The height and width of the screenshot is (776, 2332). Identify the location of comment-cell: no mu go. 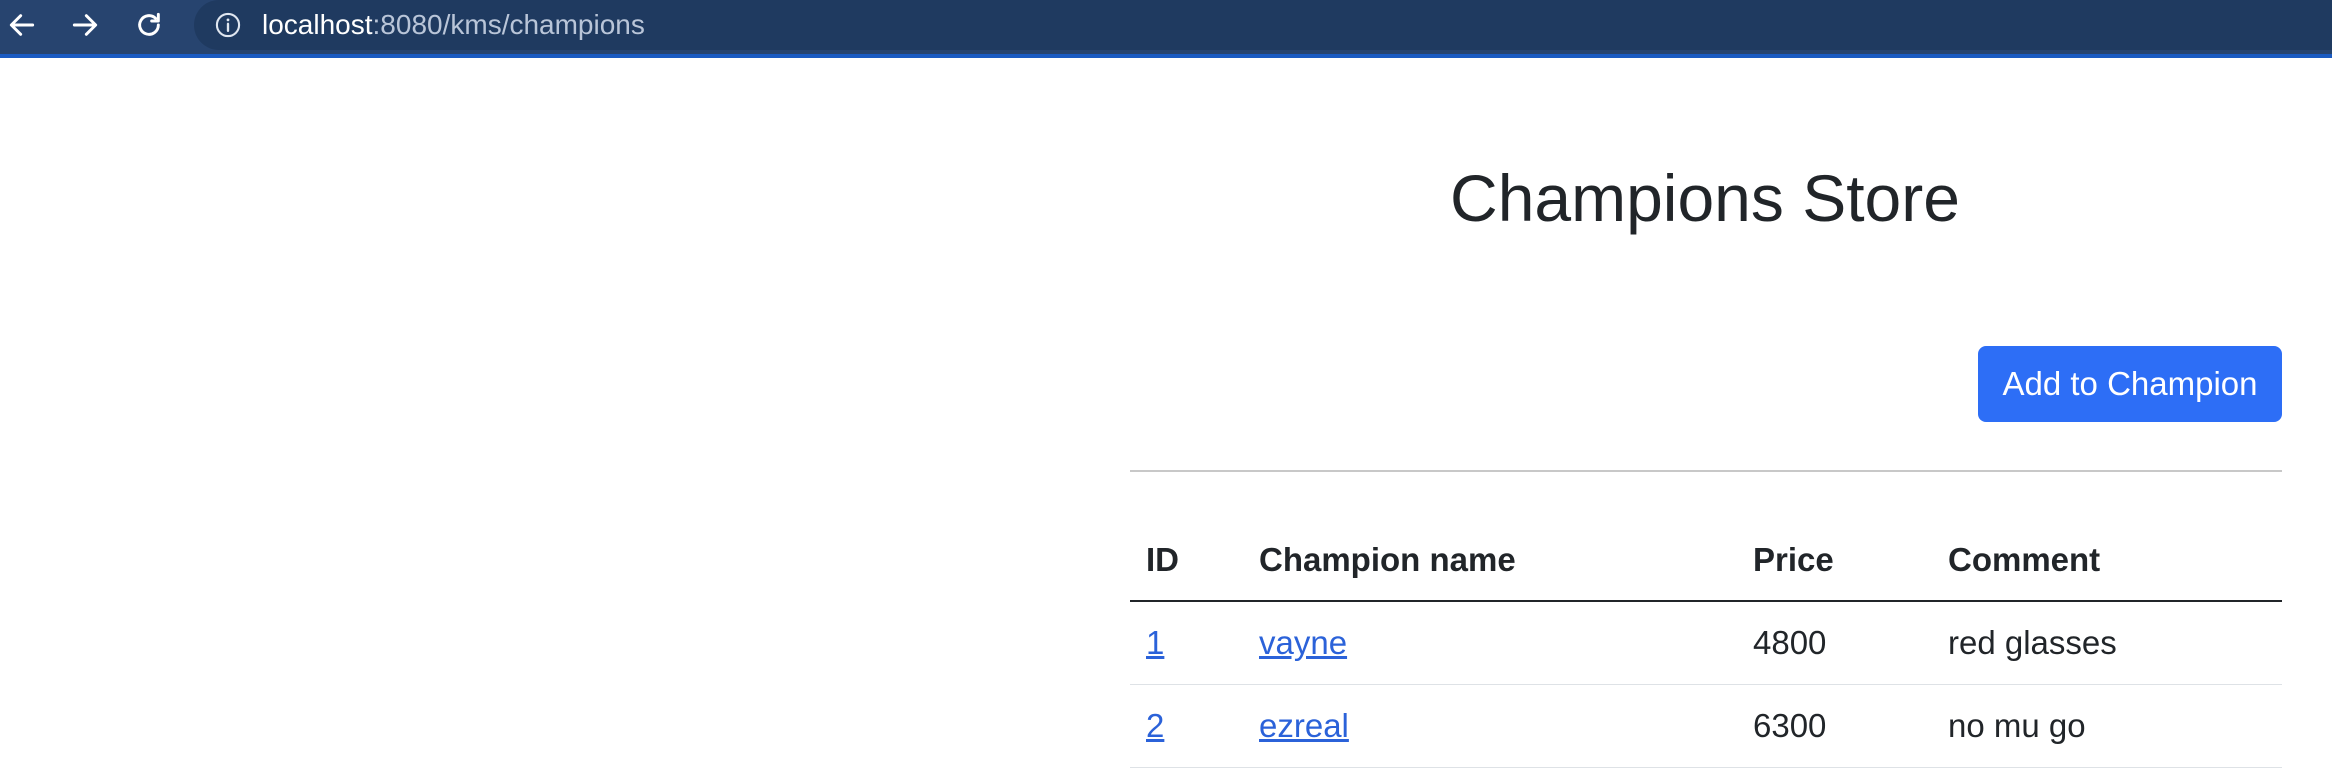
(2107, 726).